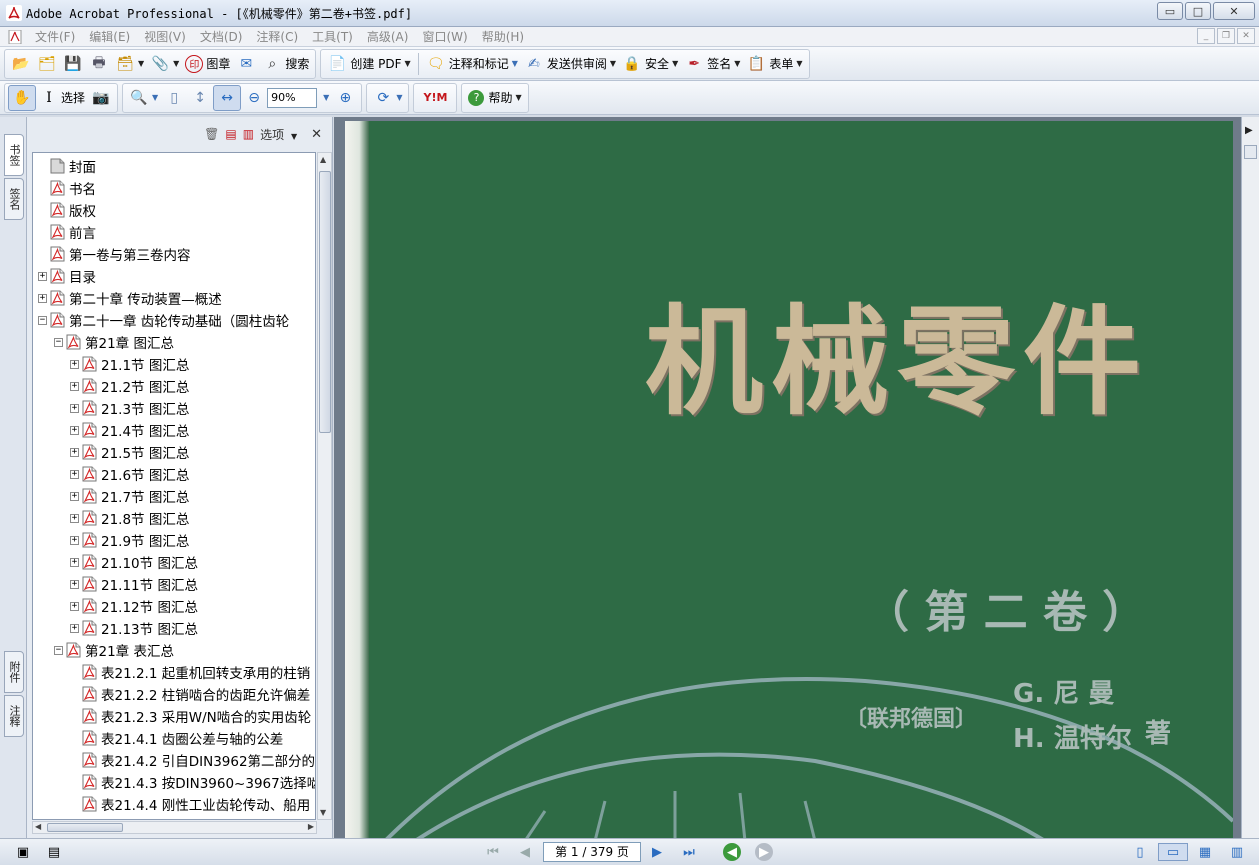 The height and width of the screenshot is (865, 1259). I want to click on document-properties-icon: ▤, so click(54, 852).